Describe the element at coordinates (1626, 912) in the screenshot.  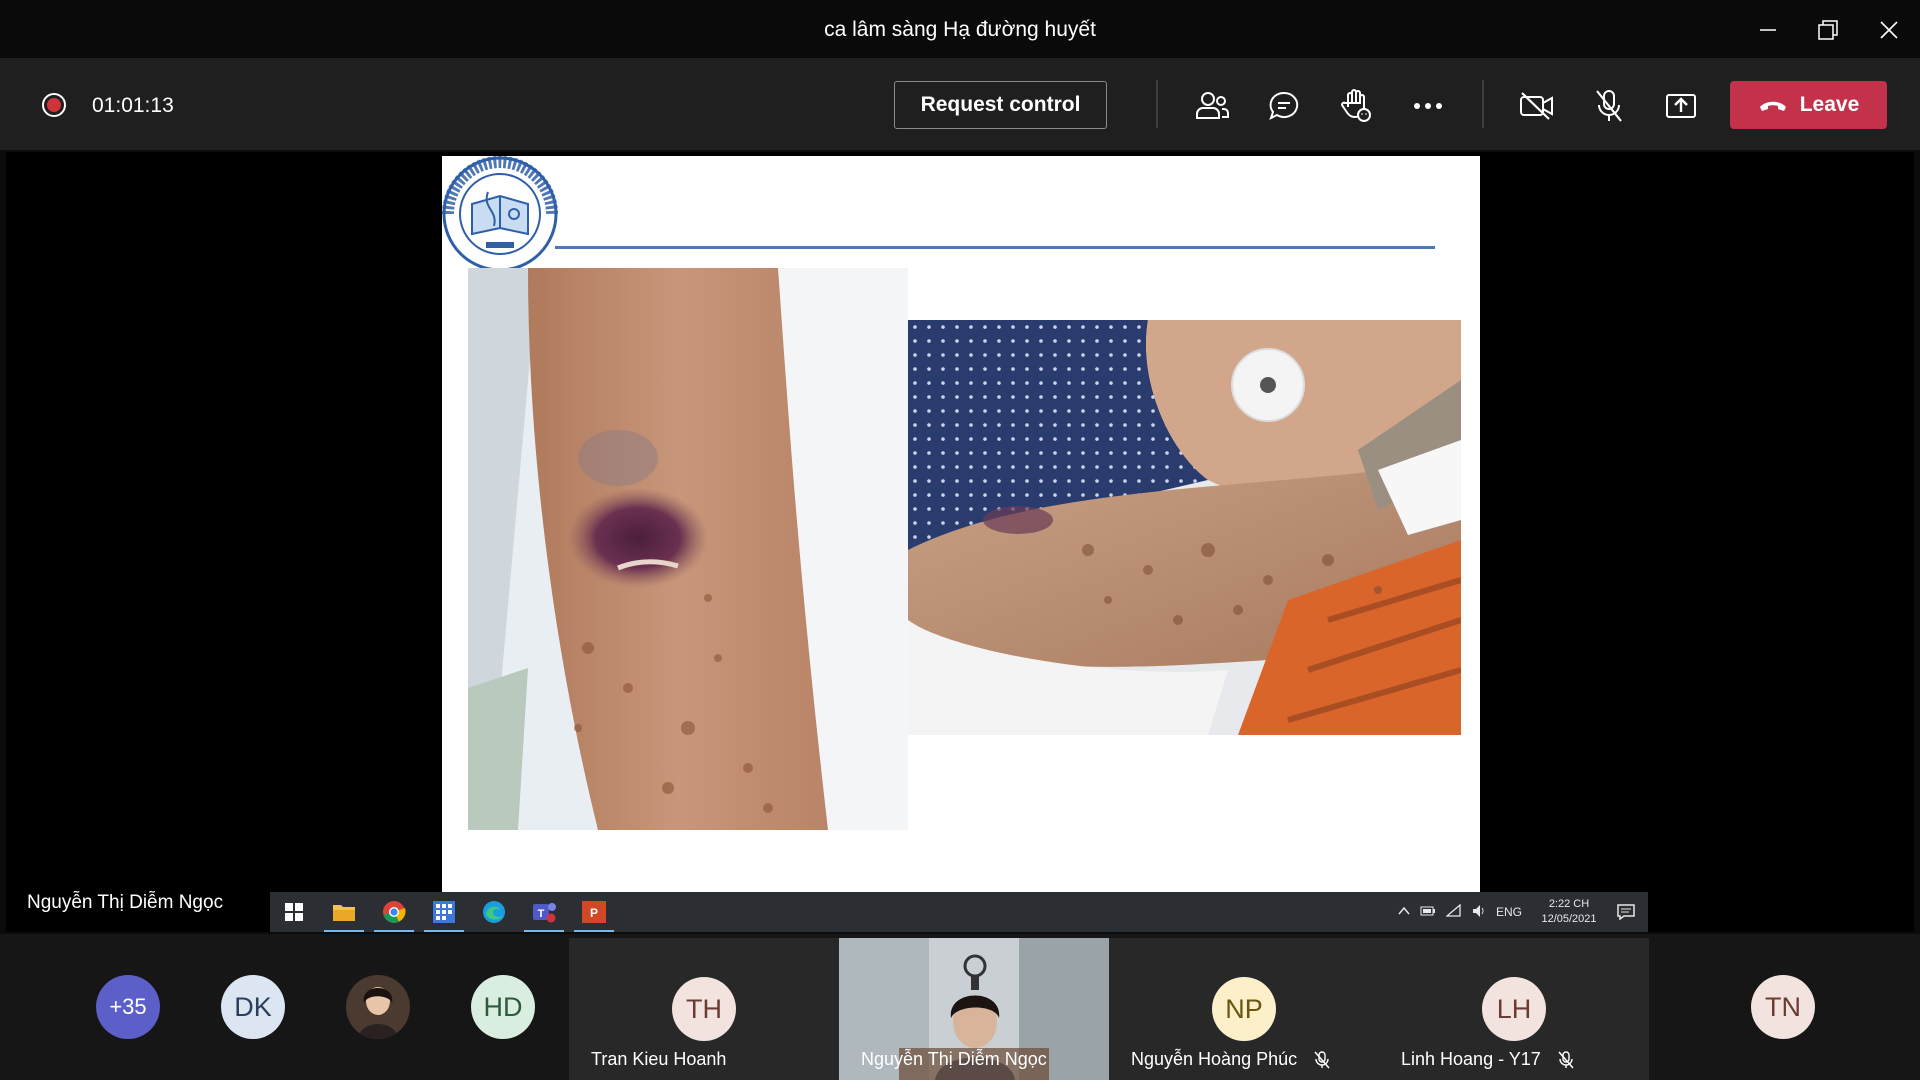
I see `notification-center-icon` at that location.